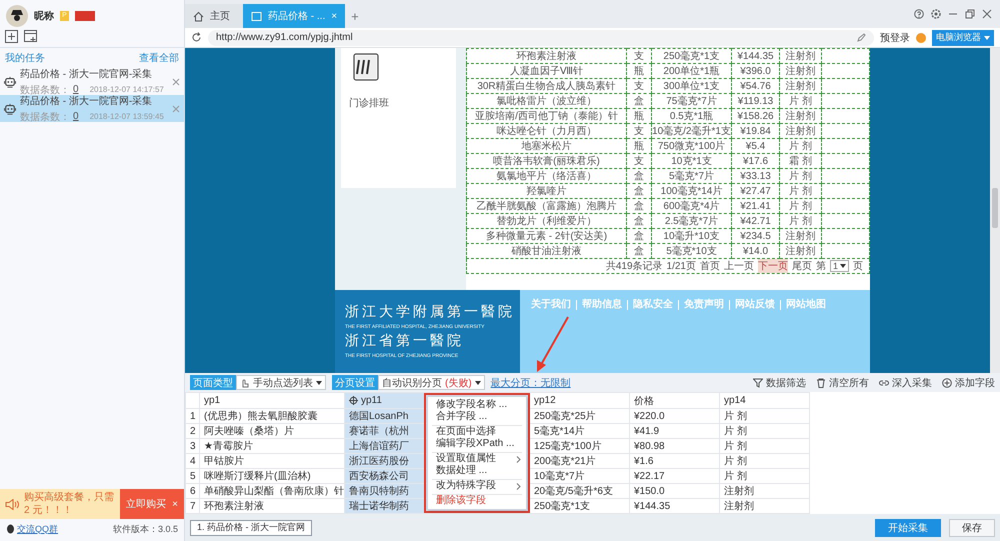 The height and width of the screenshot is (541, 1000). What do you see at coordinates (675, 416) in the screenshot?
I see `table-cell: ¥220.0` at bounding box center [675, 416].